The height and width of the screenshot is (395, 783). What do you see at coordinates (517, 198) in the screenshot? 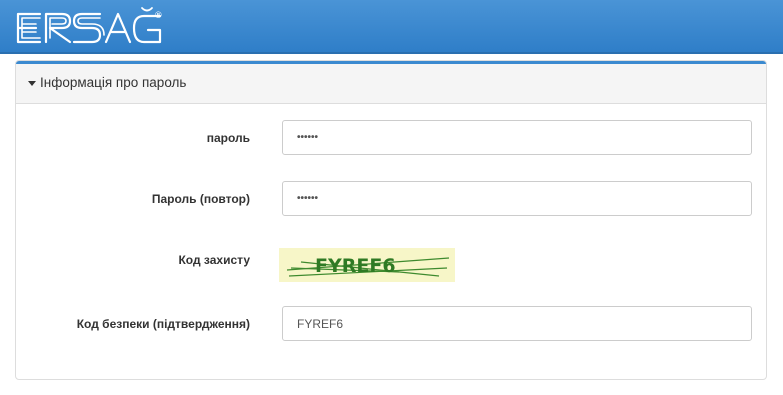
I see `password-repeat-input` at bounding box center [517, 198].